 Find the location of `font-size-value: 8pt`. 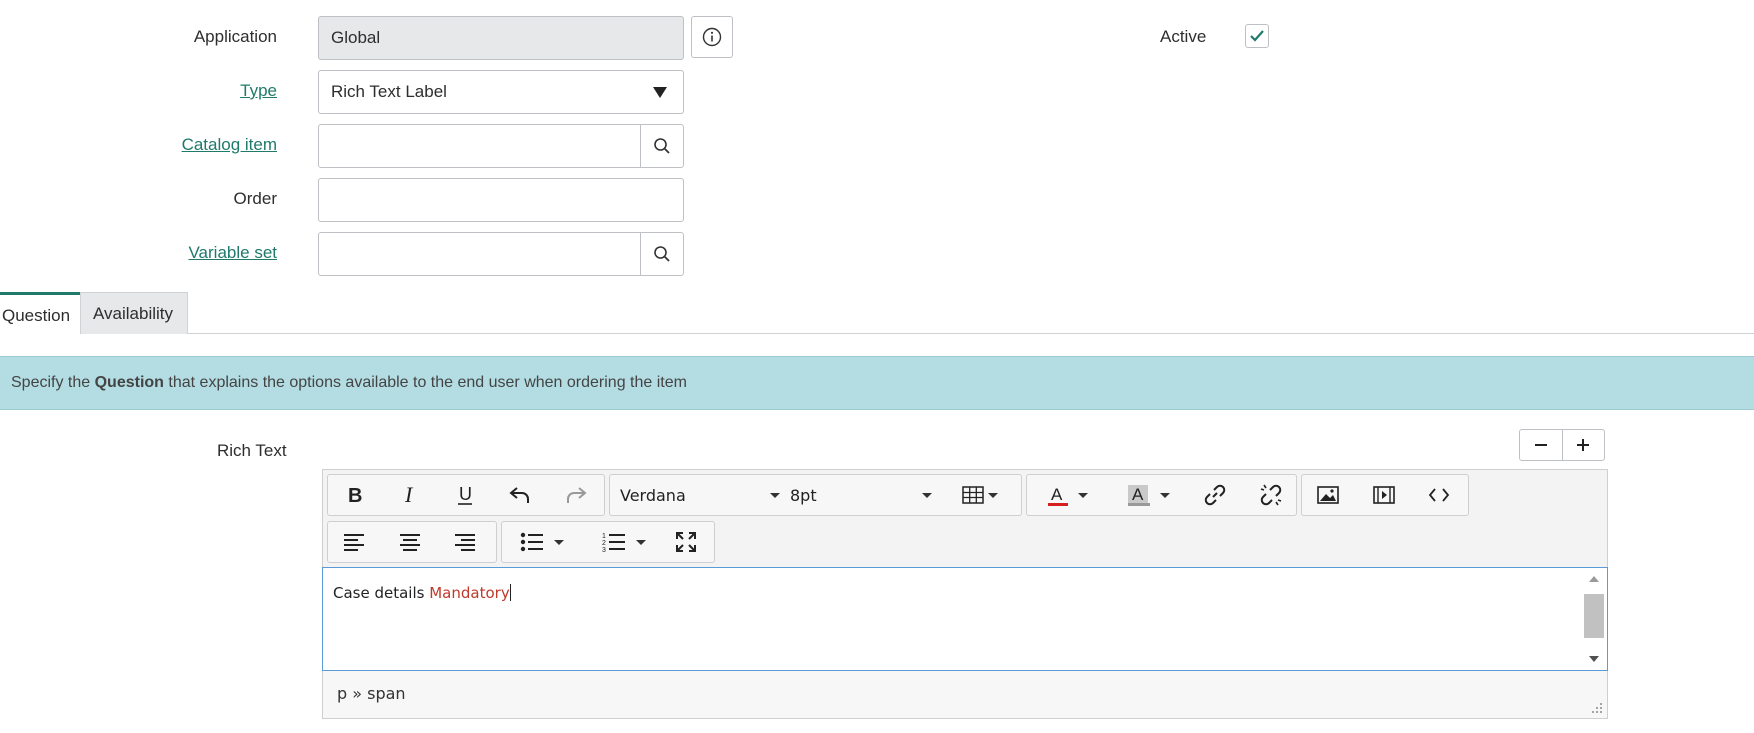

font-size-value: 8pt is located at coordinates (803, 495).